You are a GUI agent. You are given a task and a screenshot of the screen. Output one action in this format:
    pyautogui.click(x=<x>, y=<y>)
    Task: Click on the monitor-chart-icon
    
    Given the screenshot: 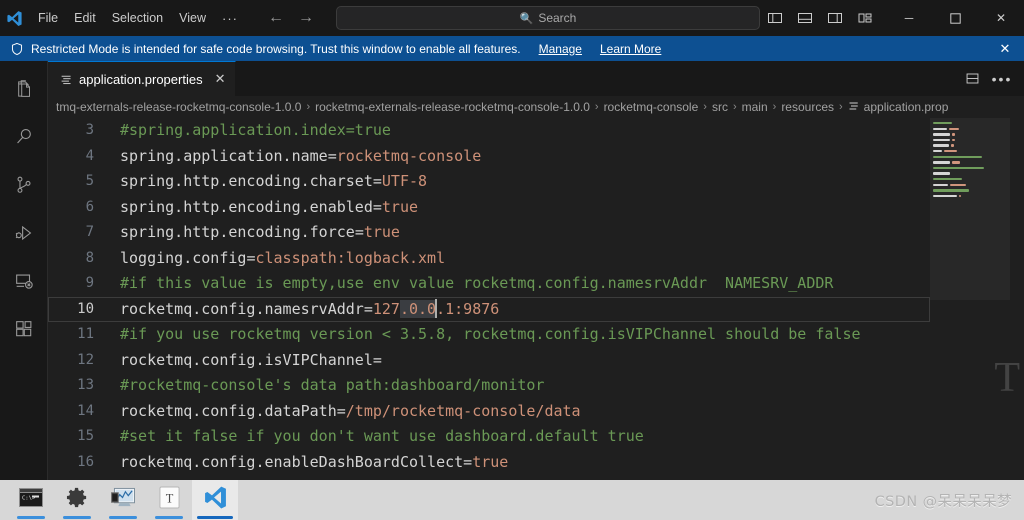 What is the action you would take?
    pyautogui.click(x=123, y=500)
    